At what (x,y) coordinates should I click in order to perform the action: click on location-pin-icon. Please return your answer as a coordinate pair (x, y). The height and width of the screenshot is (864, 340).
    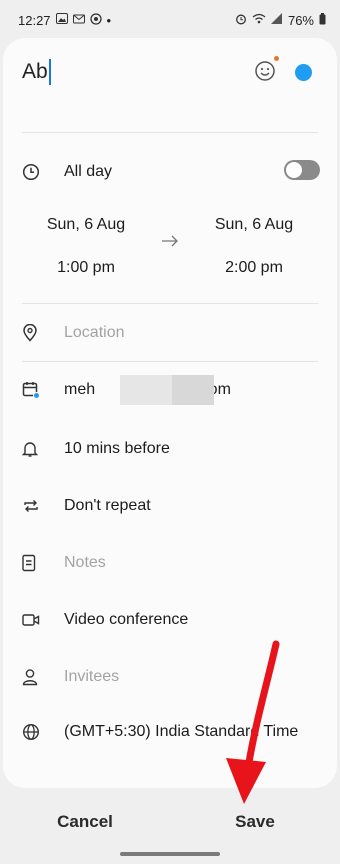
    Looking at the image, I should click on (35, 333).